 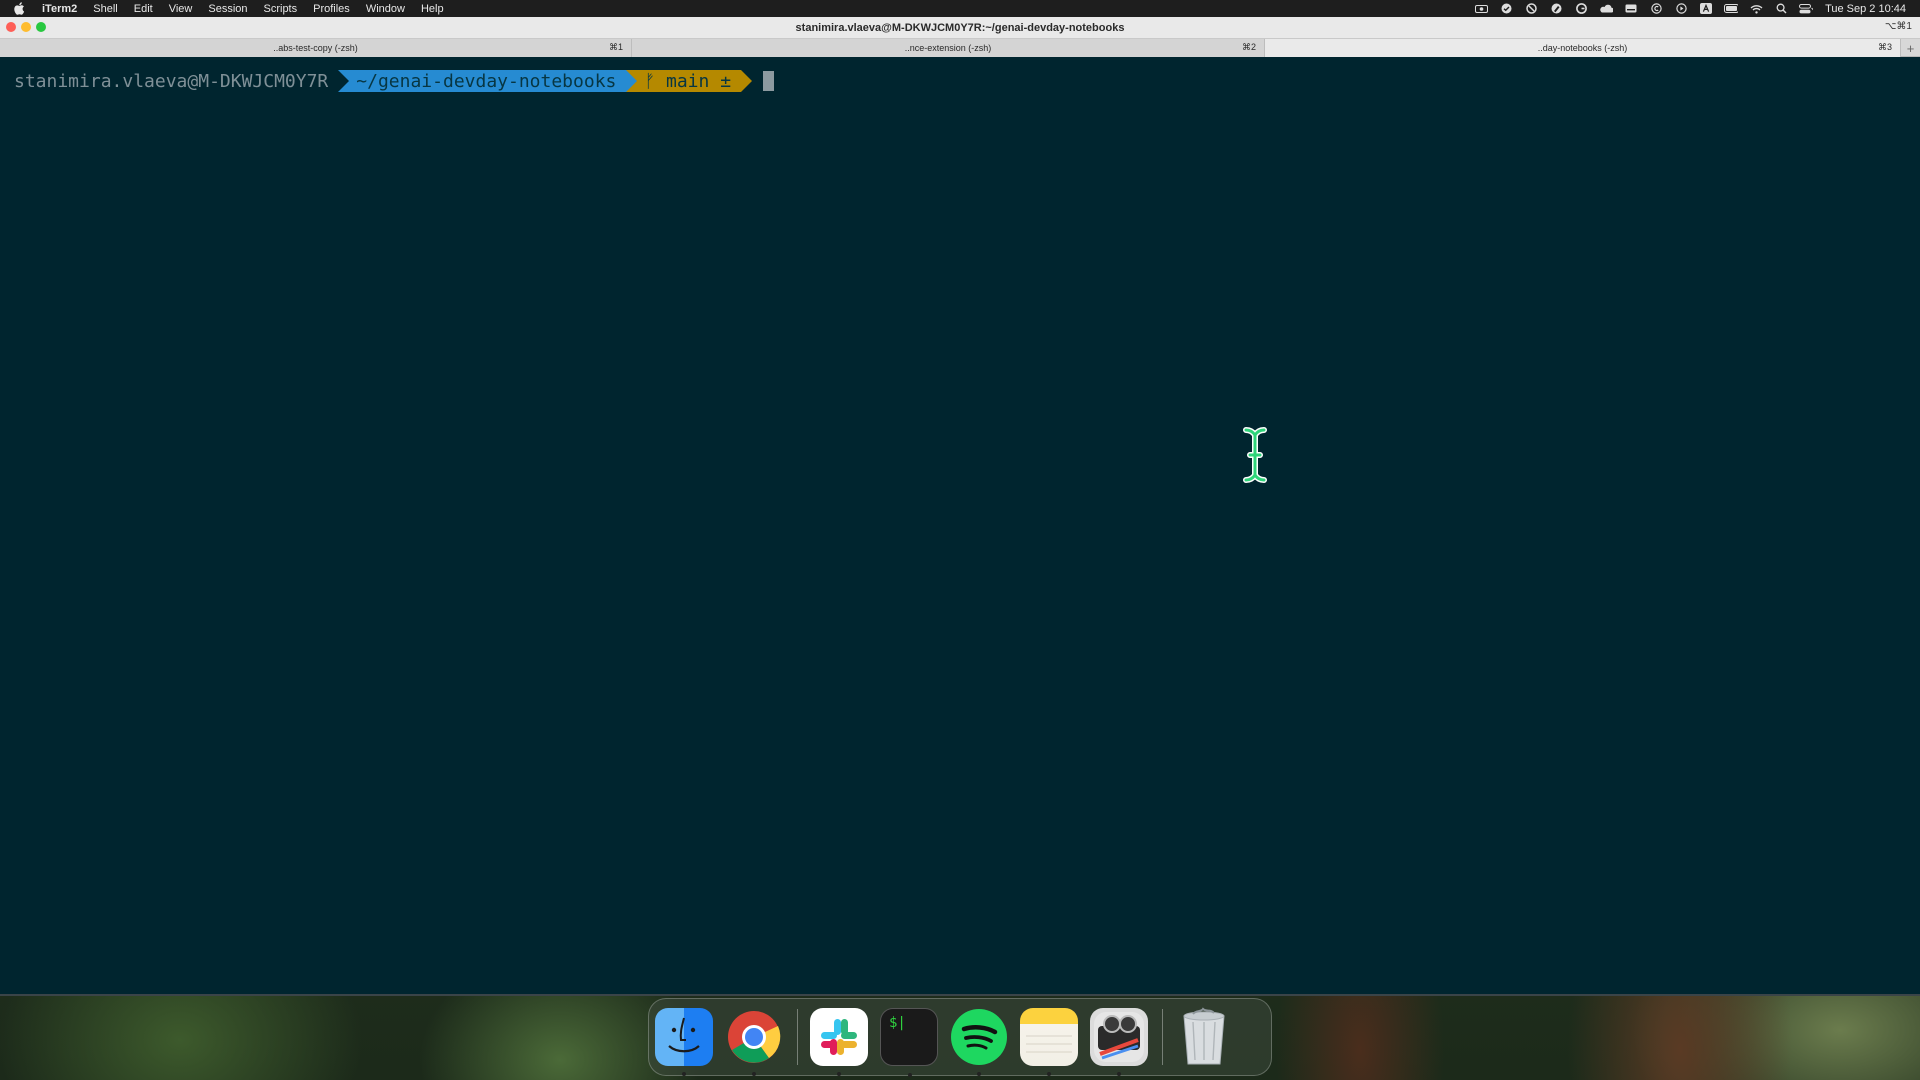 I want to click on menu-scripts: Scripts, so click(x=281, y=9).